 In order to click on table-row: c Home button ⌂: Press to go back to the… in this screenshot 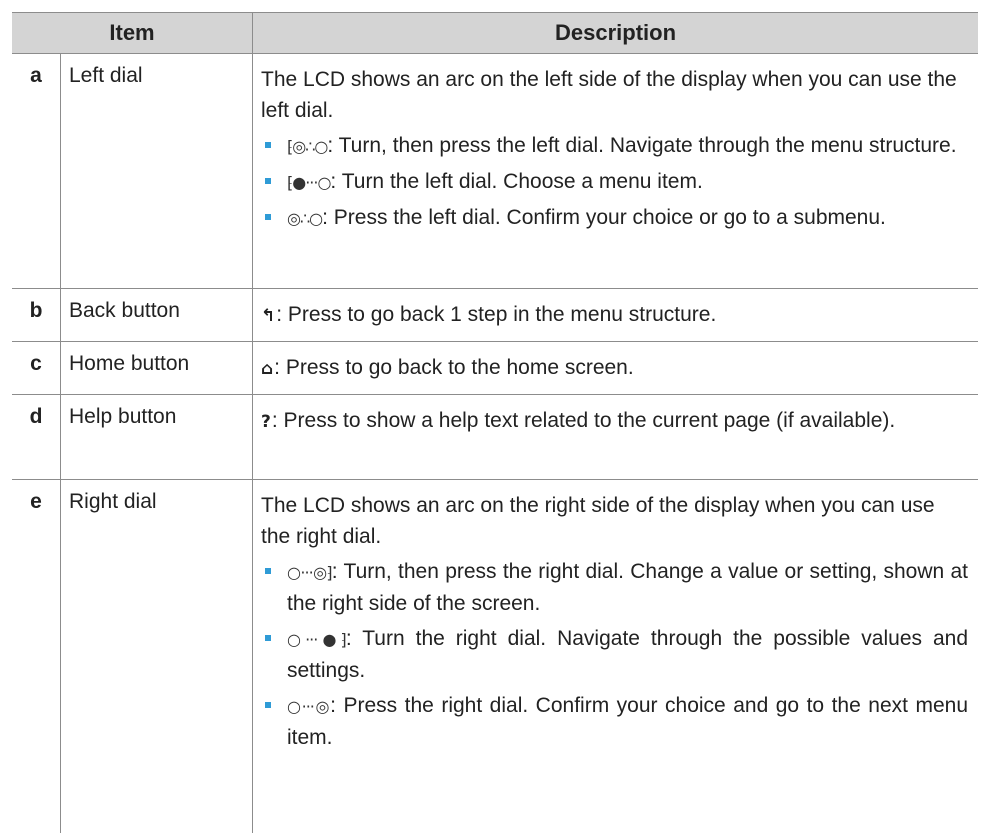, I will do `click(495, 368)`.